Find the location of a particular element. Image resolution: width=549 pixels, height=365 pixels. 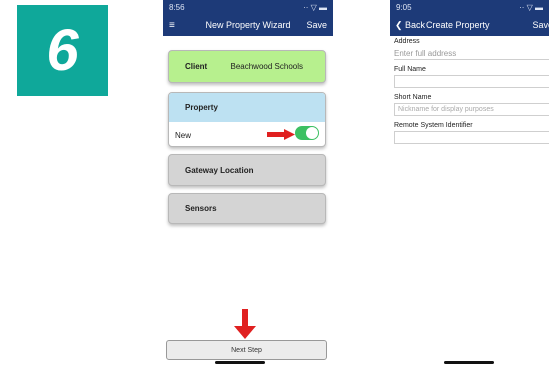

toggle-knob is located at coordinates (312, 133).